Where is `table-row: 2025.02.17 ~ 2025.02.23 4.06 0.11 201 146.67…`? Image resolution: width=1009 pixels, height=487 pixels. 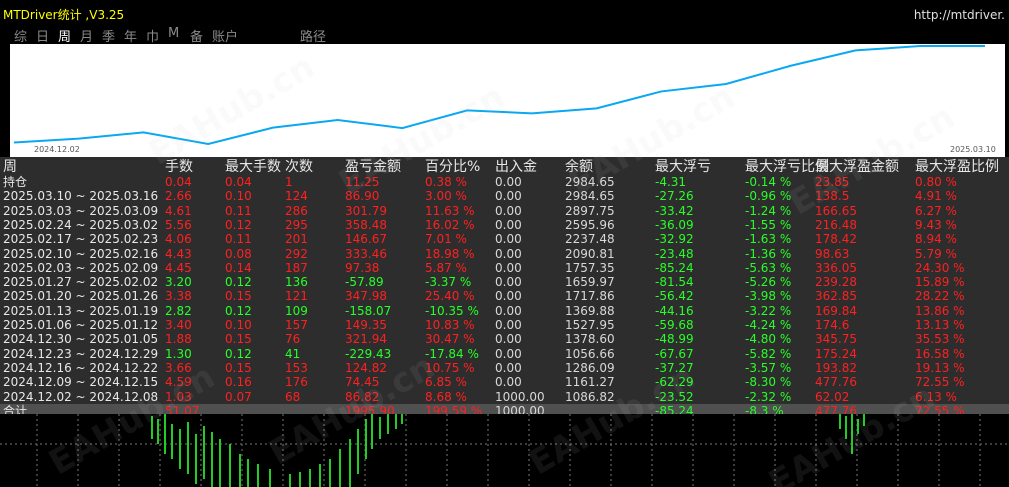 table-row: 2025.02.17 ~ 2025.02.23 4.06 0.11 201 146.67… is located at coordinates (504, 239).